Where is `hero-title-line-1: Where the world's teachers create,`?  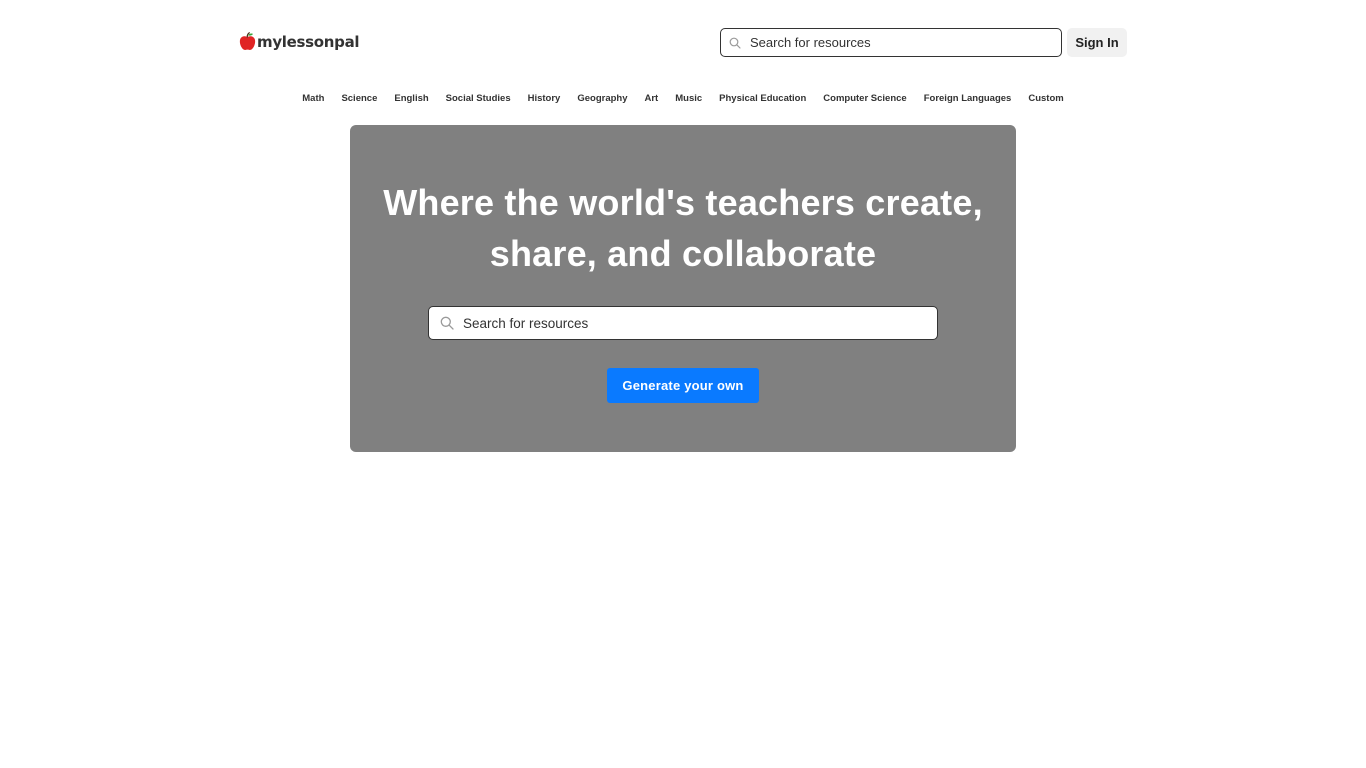 hero-title-line-1: Where the world's teachers create, is located at coordinates (683, 202).